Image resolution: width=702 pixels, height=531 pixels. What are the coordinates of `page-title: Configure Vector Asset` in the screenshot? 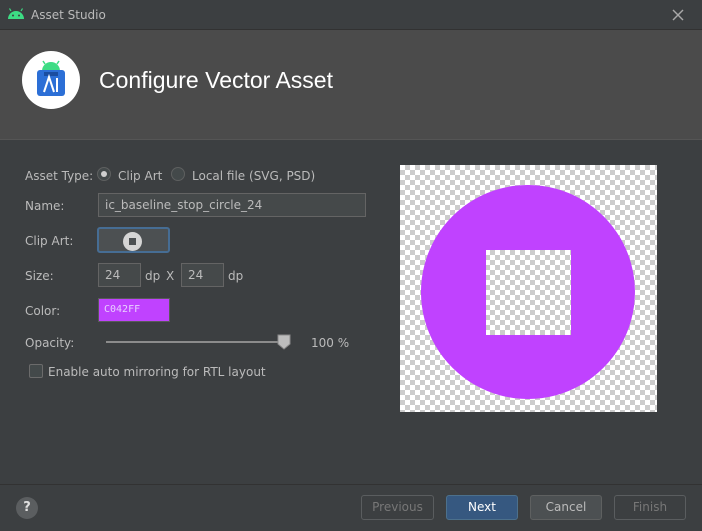 It's located at (216, 80).